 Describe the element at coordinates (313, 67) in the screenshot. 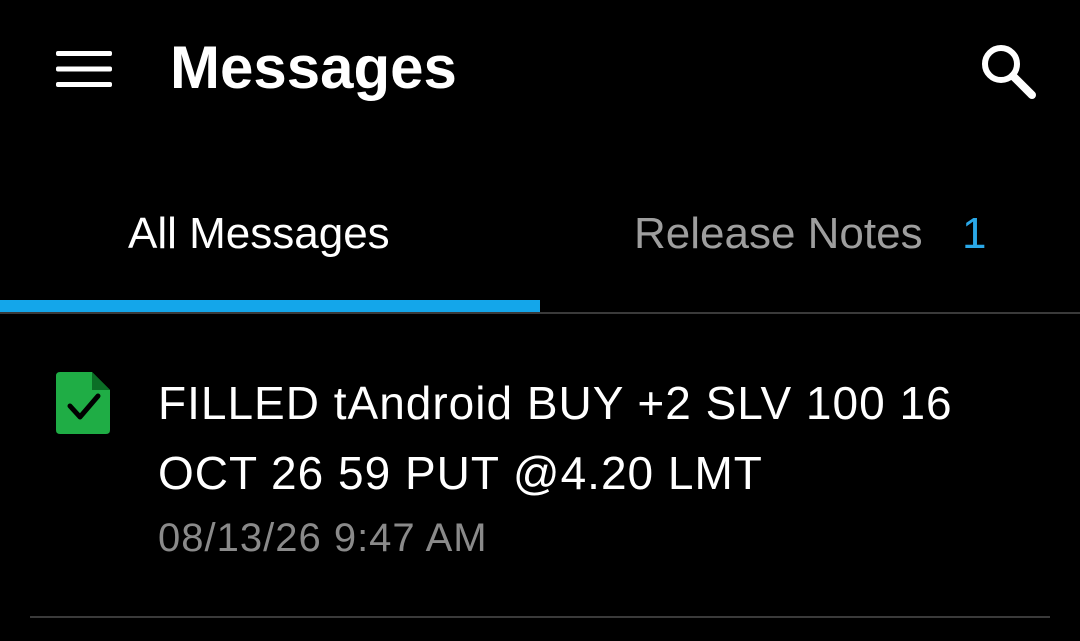

I see `page-title: Messages` at that location.